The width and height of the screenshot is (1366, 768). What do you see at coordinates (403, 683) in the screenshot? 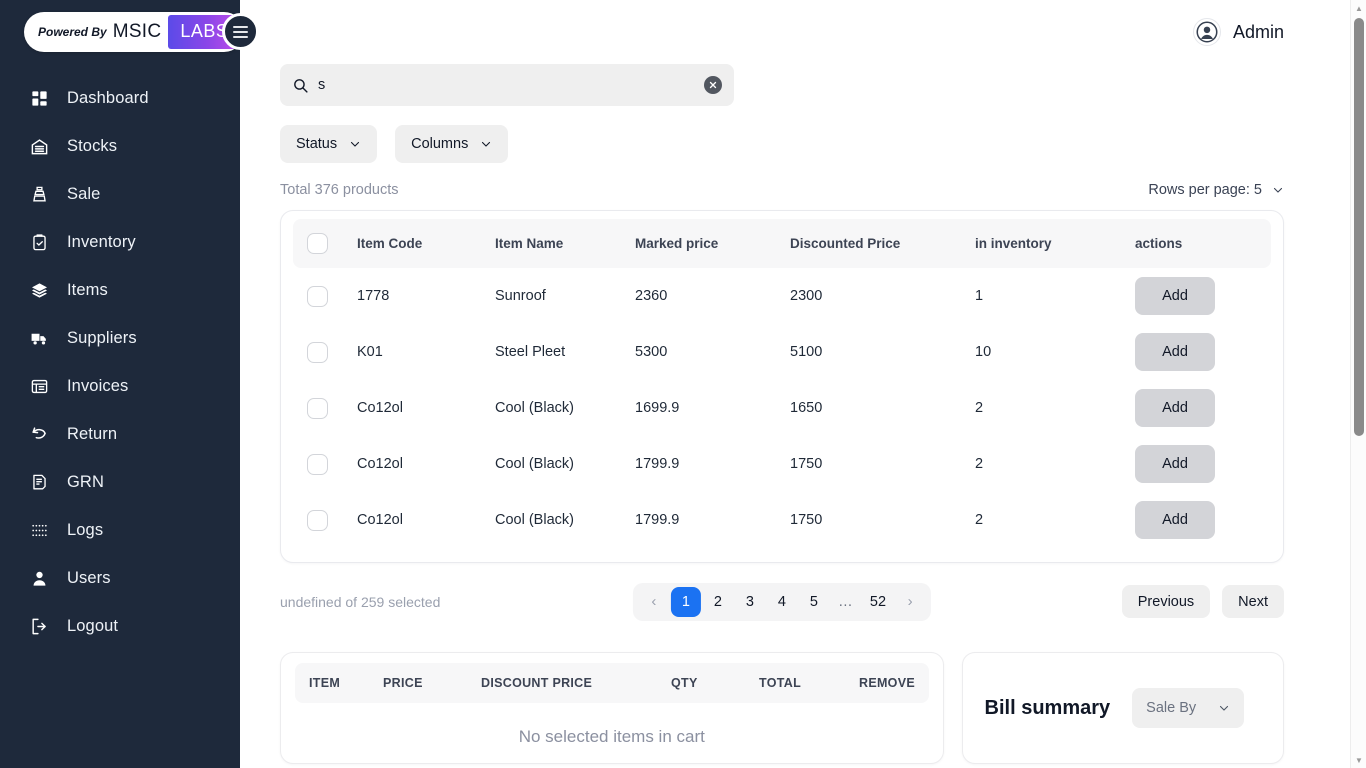
I see `cart-header-price: PRICE` at bounding box center [403, 683].